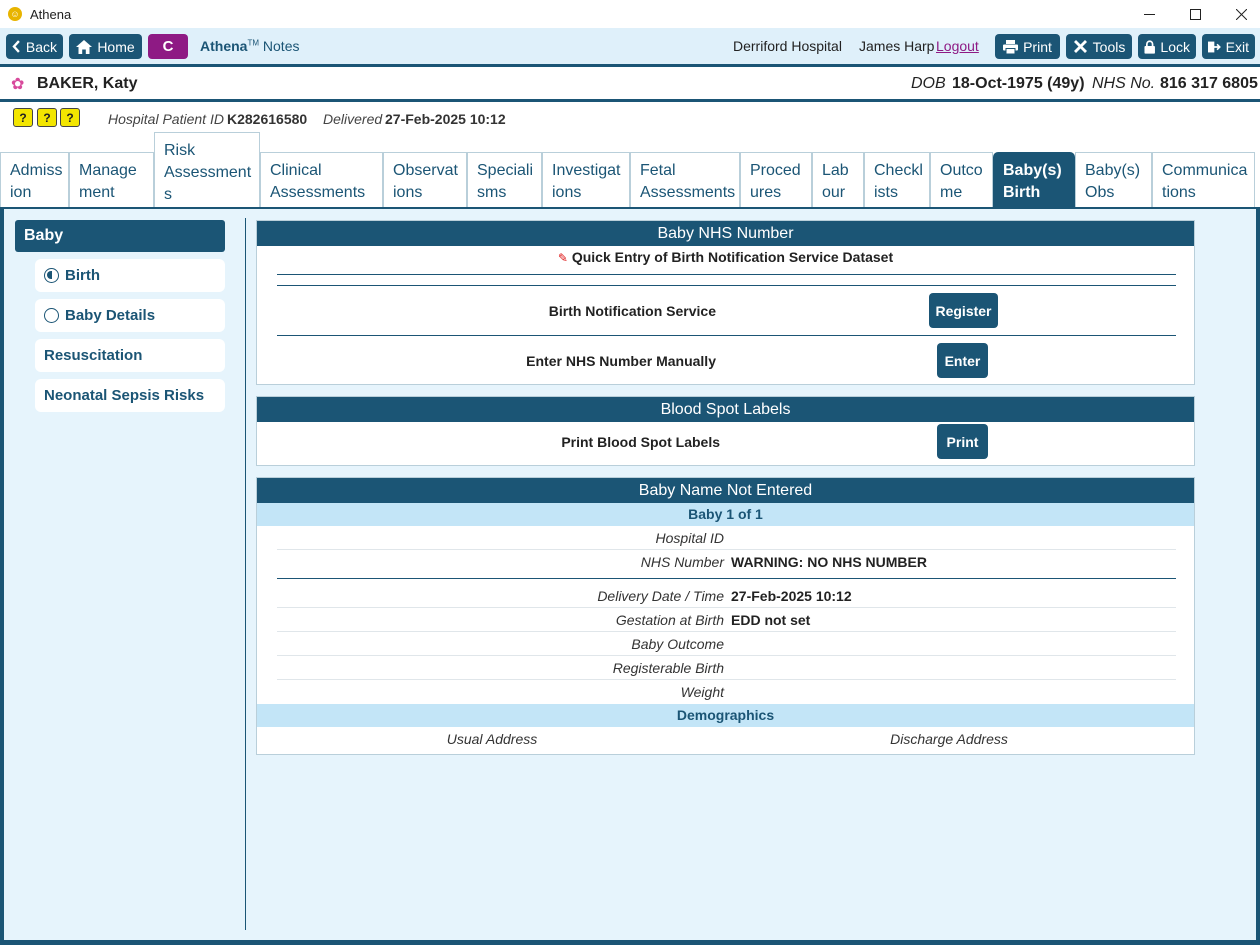 This screenshot has width=1260, height=945. Describe the element at coordinates (669, 620) in the screenshot. I see `gestation-field-label: Gestation at Birth` at that location.